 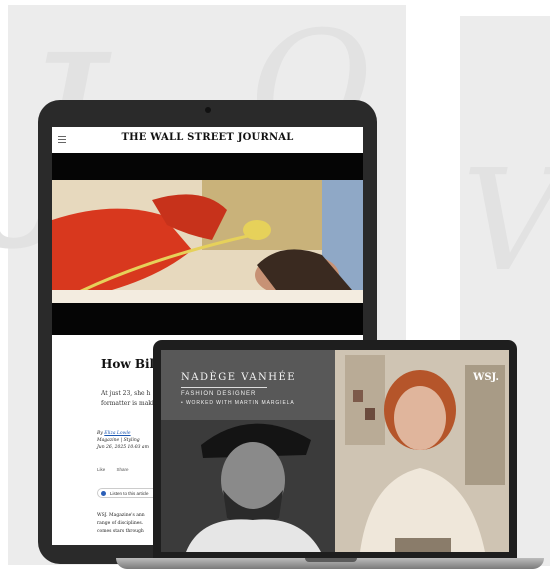 What do you see at coordinates (238, 403) in the screenshot?
I see `overlay-subtitle-label: • WORKED WITH MARTIN MARGIELA` at bounding box center [238, 403].